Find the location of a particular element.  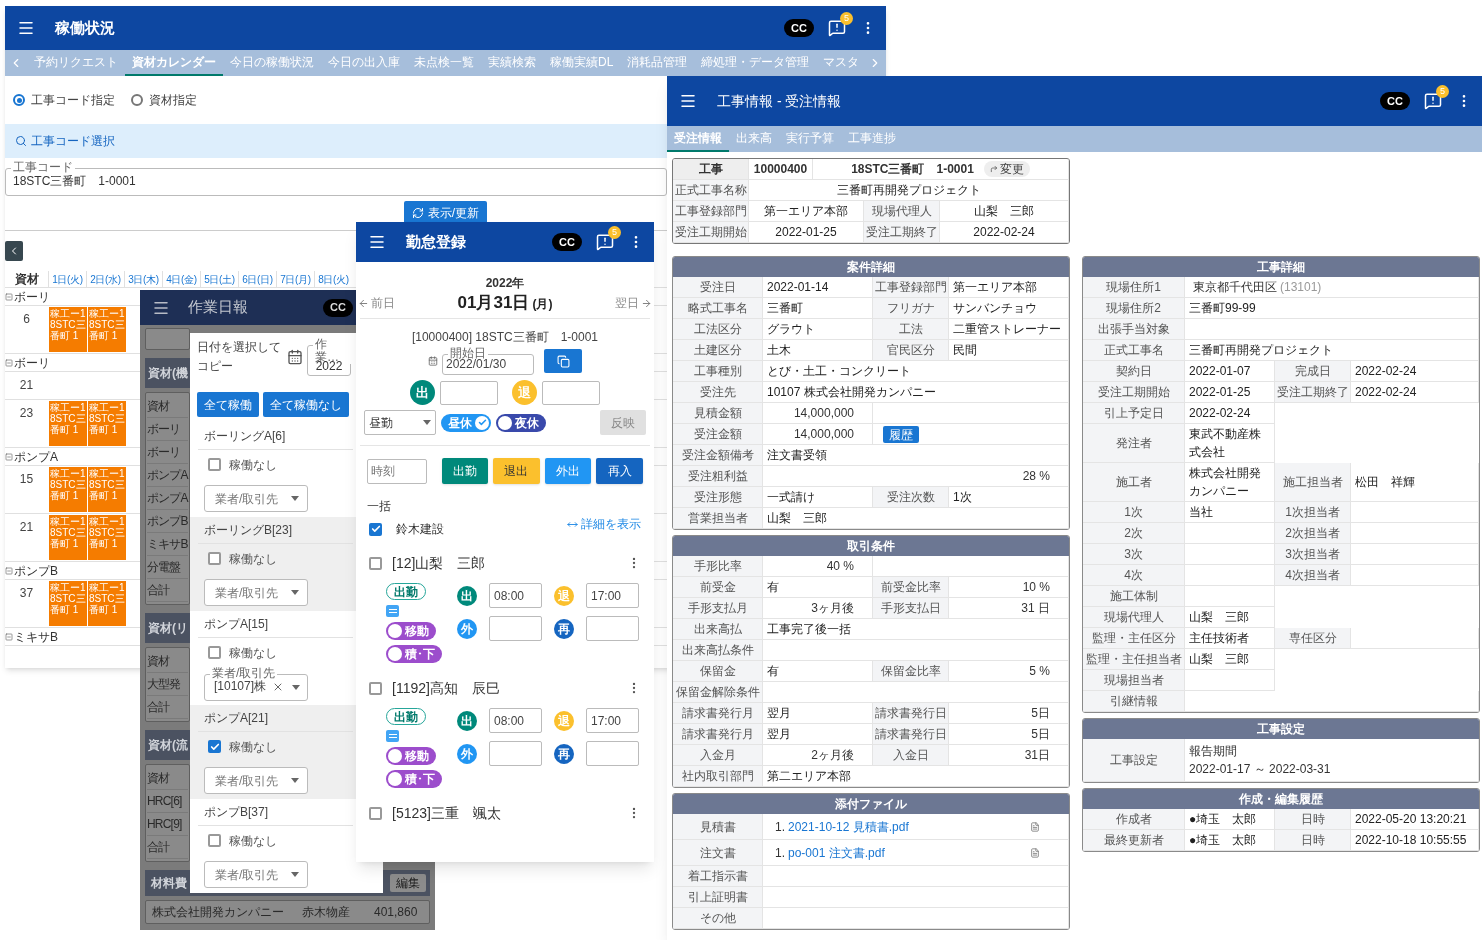

shift-select: 昼勤 is located at coordinates (400, 422).